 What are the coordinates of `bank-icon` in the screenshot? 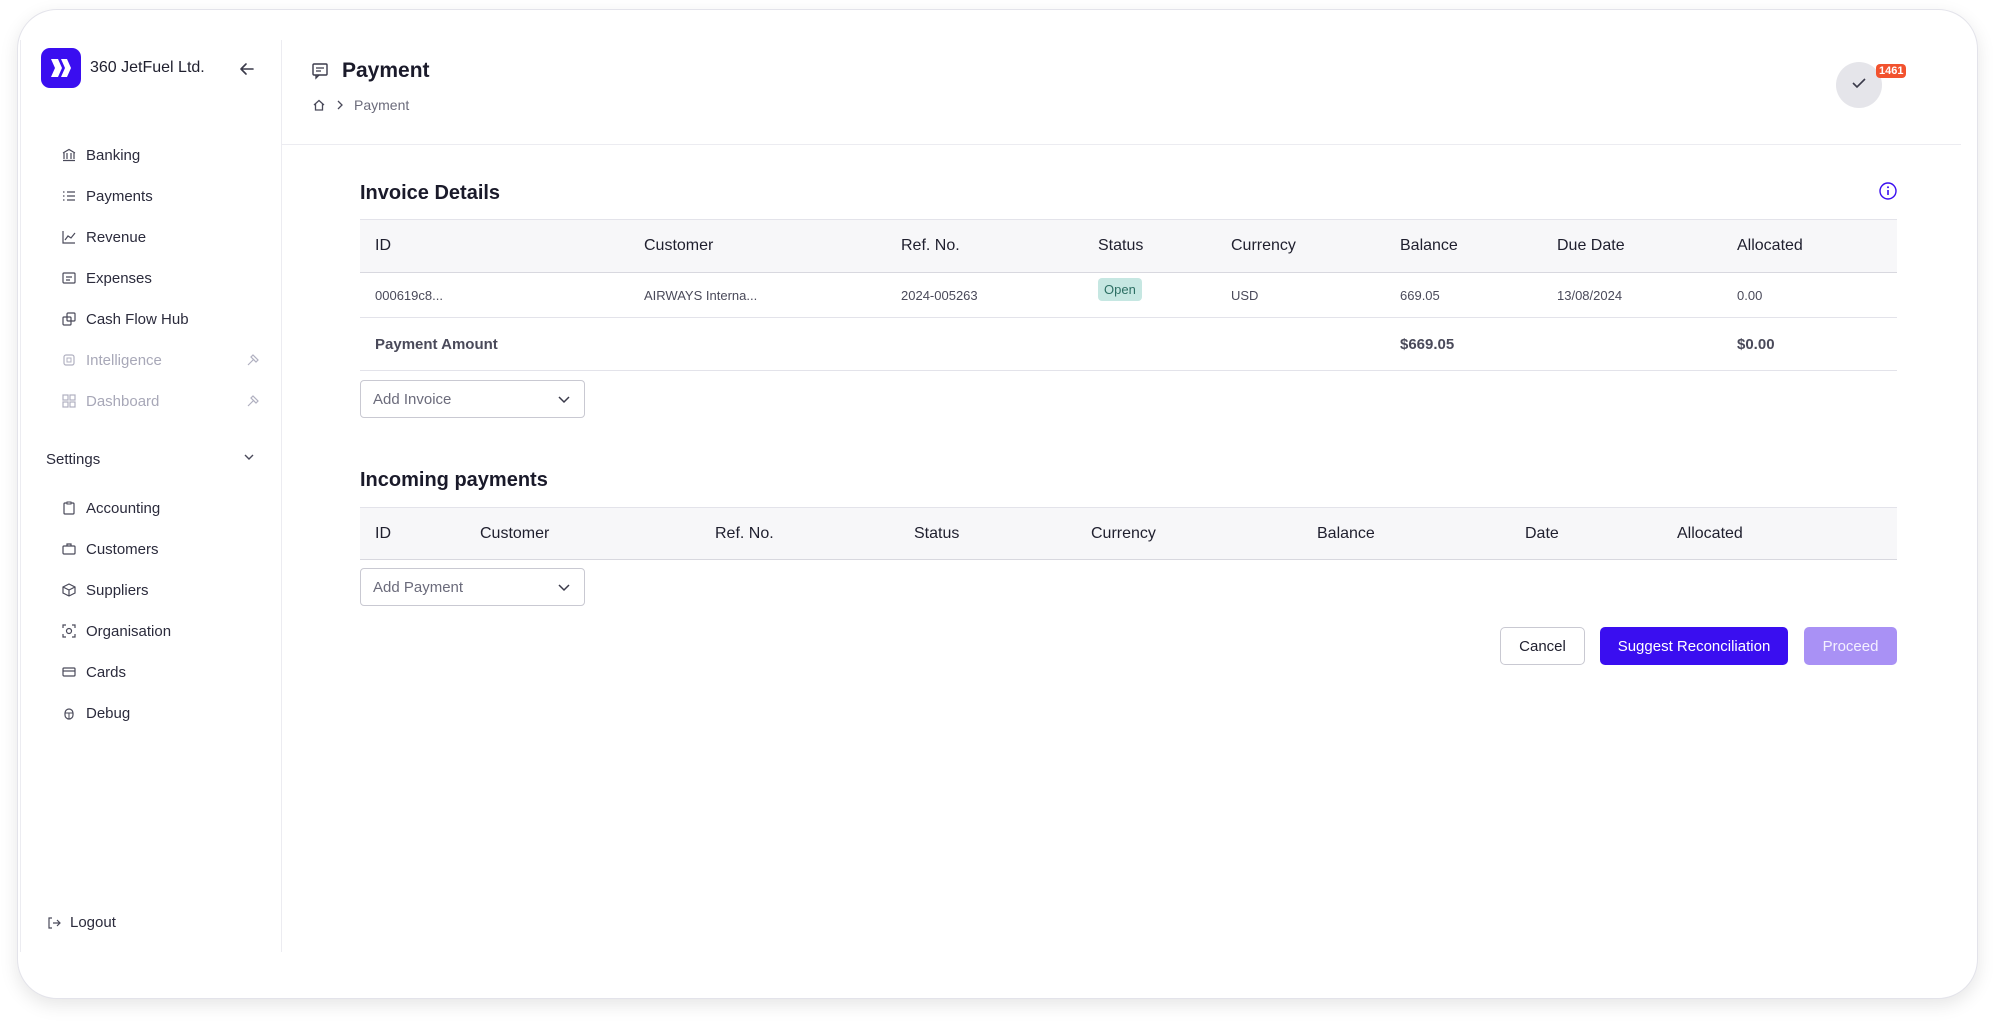 It's located at (69, 155).